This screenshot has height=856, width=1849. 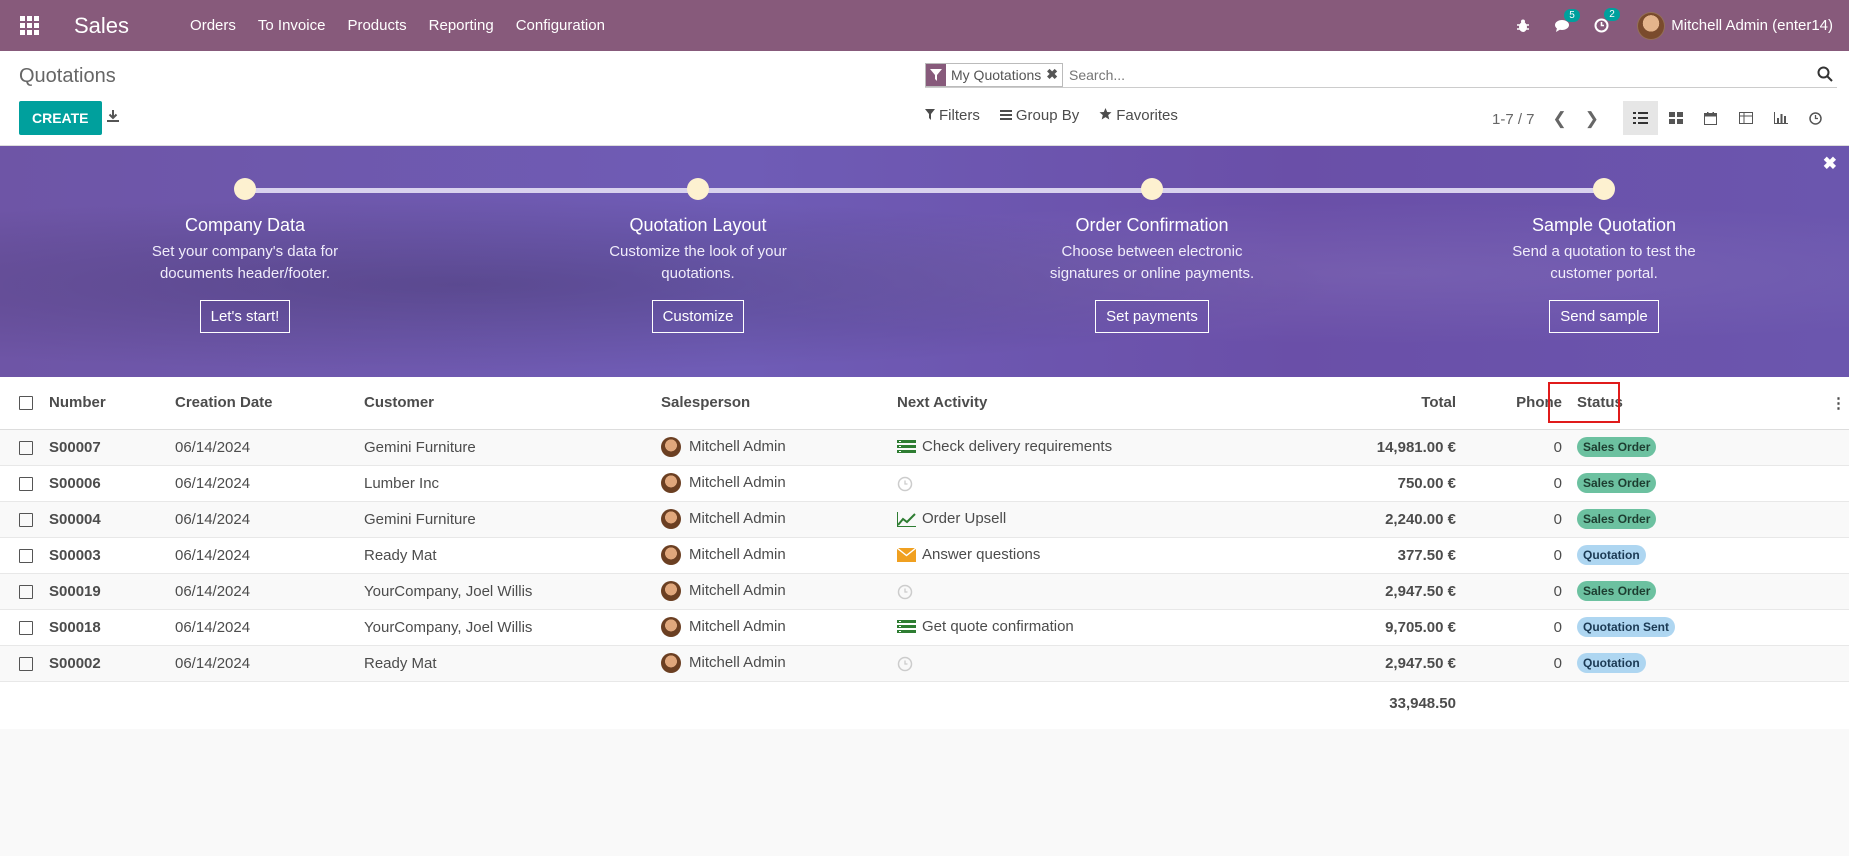 What do you see at coordinates (952, 115) in the screenshot?
I see `filters-dropdown: Filters` at bounding box center [952, 115].